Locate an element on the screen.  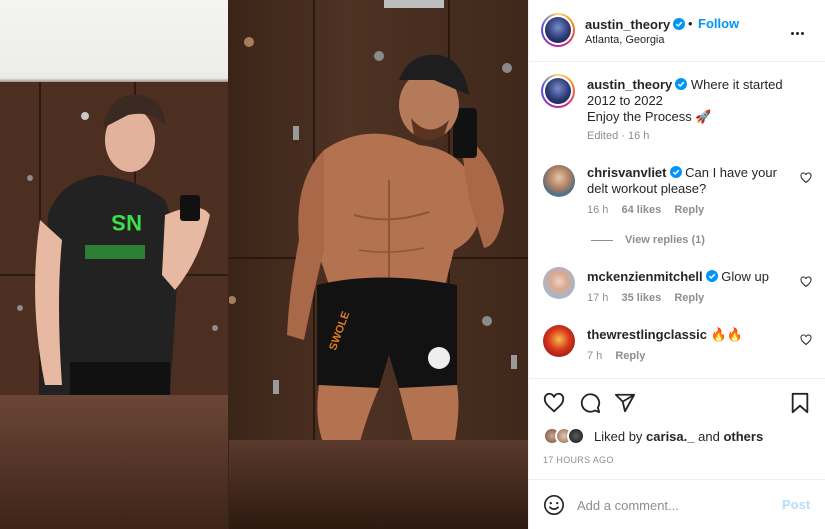
comment-text-line-1: 🔥🔥 is located at coordinates (726, 334).